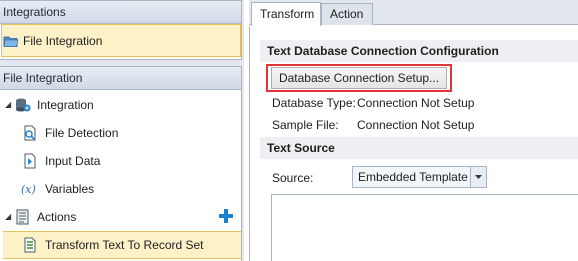 Image resolution: width=578 pixels, height=261 pixels. Describe the element at coordinates (416, 125) in the screenshot. I see `sample-file-value: Connection Not Setup` at that location.